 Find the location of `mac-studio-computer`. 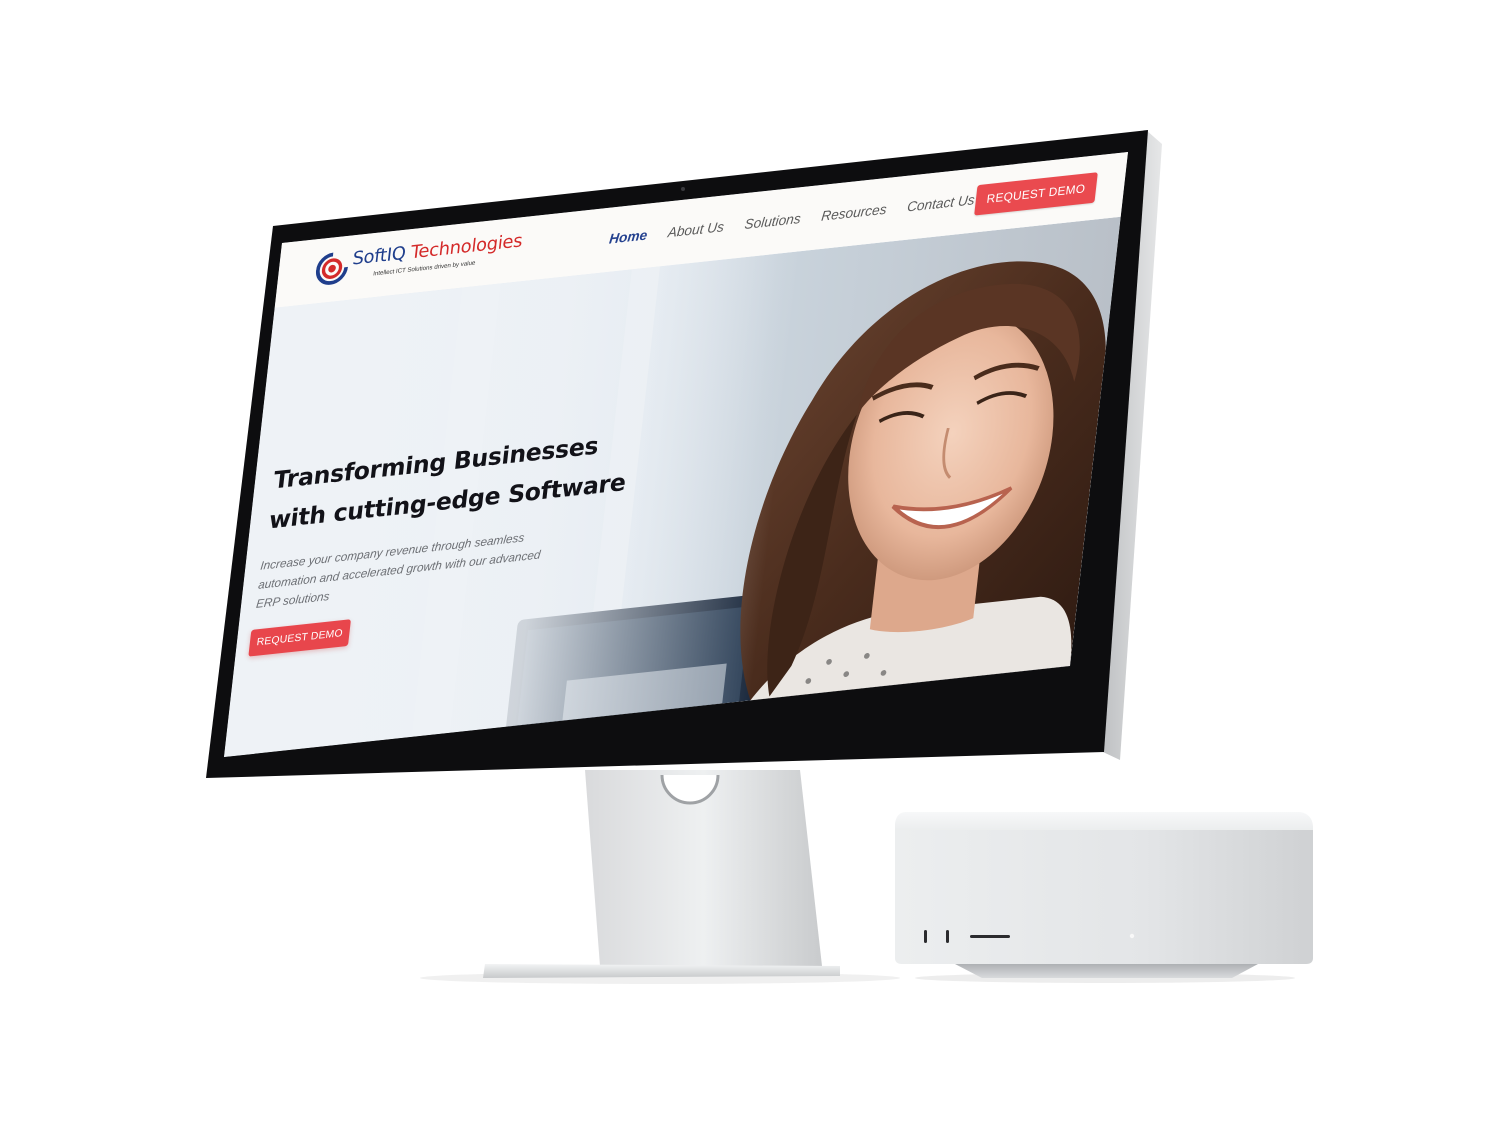

mac-studio-computer is located at coordinates (1104, 897).